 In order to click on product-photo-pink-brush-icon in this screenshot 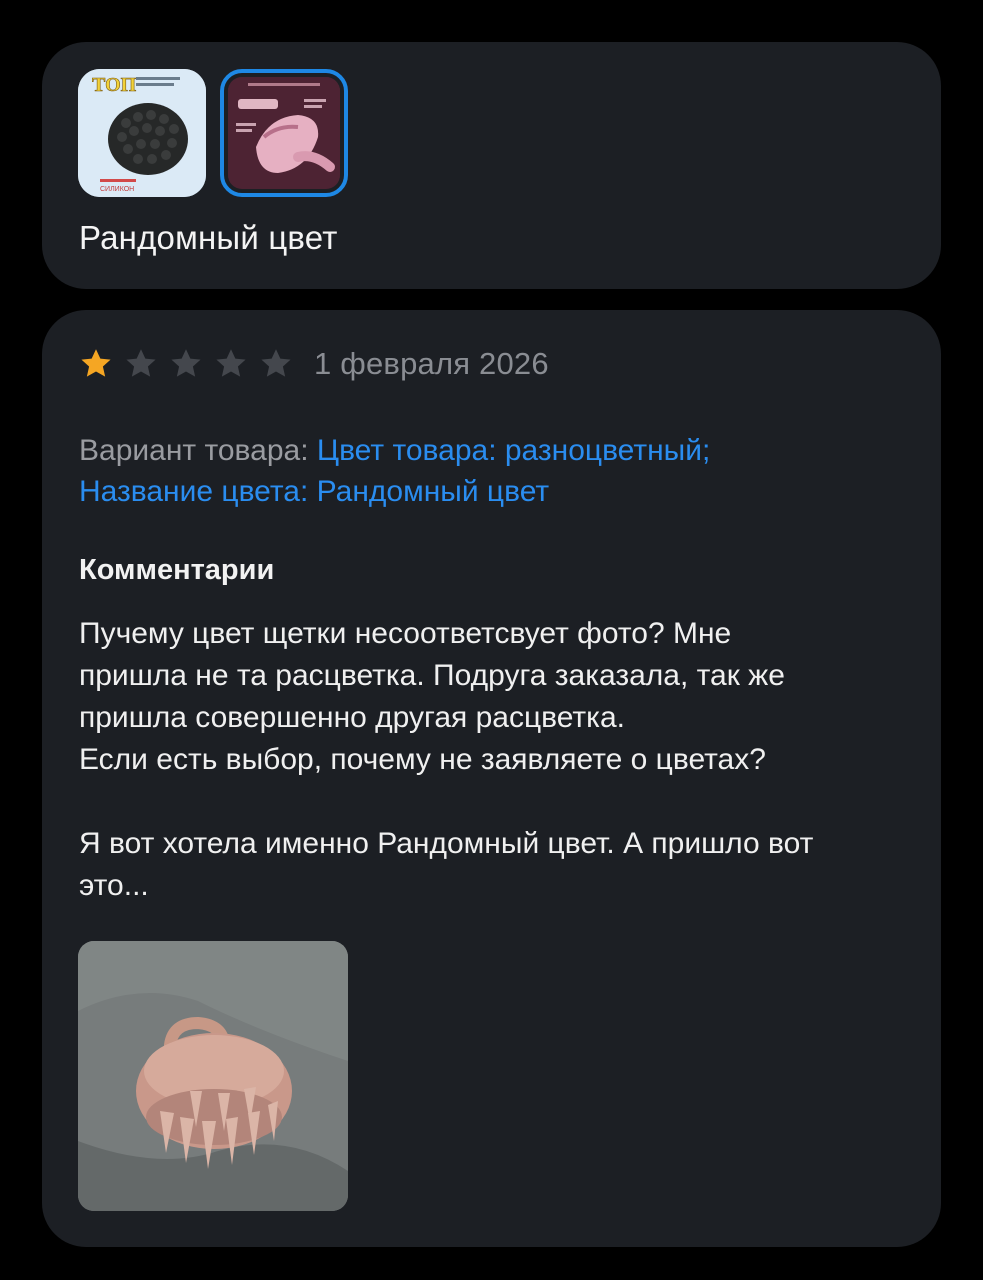, I will do `click(284, 133)`.